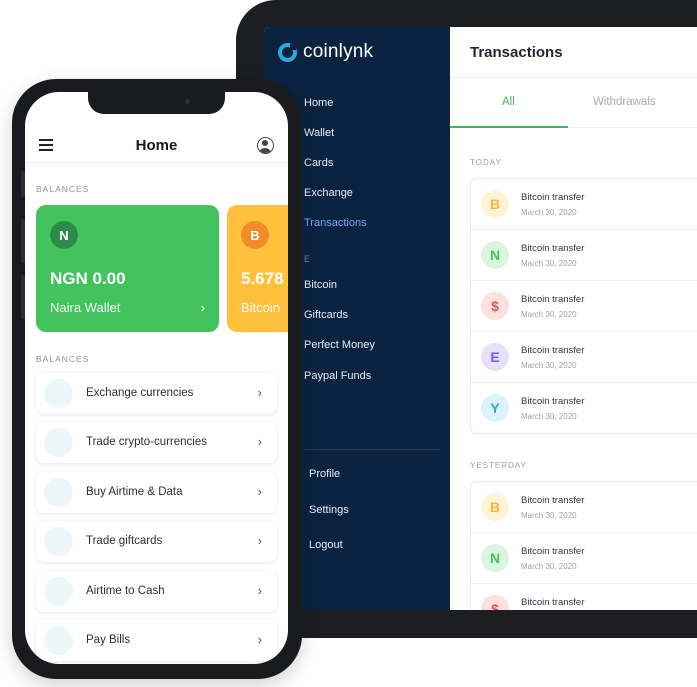 The width and height of the screenshot is (697, 687). What do you see at coordinates (88, 278) in the screenshot?
I see `wallet-amount: NGN 0.00` at bounding box center [88, 278].